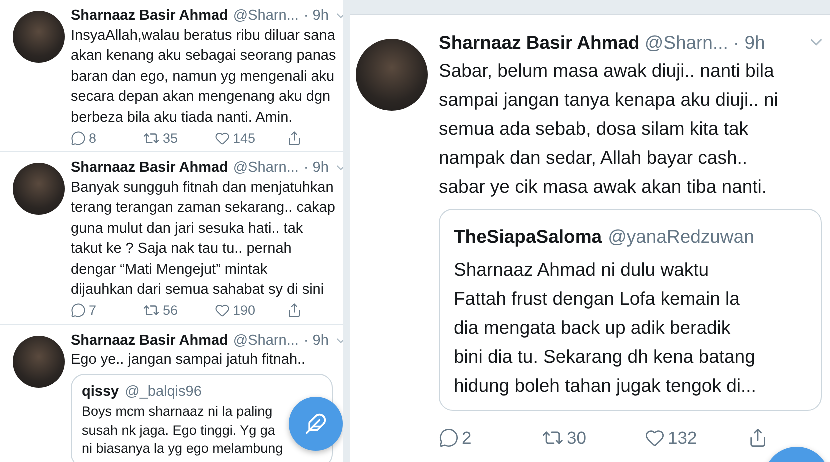 The width and height of the screenshot is (830, 462). Describe the element at coordinates (683, 438) in the screenshot. I see `like-count: 132` at that location.